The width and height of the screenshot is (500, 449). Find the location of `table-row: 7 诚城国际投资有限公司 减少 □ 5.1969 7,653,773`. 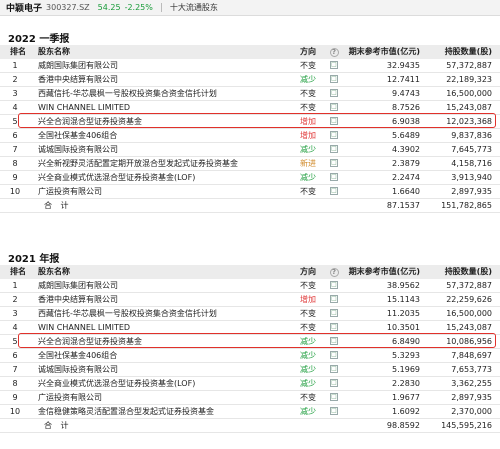

table-row: 7 诚城国际投资有限公司 减少 □ 5.1969 7,653,773 is located at coordinates (250, 369).